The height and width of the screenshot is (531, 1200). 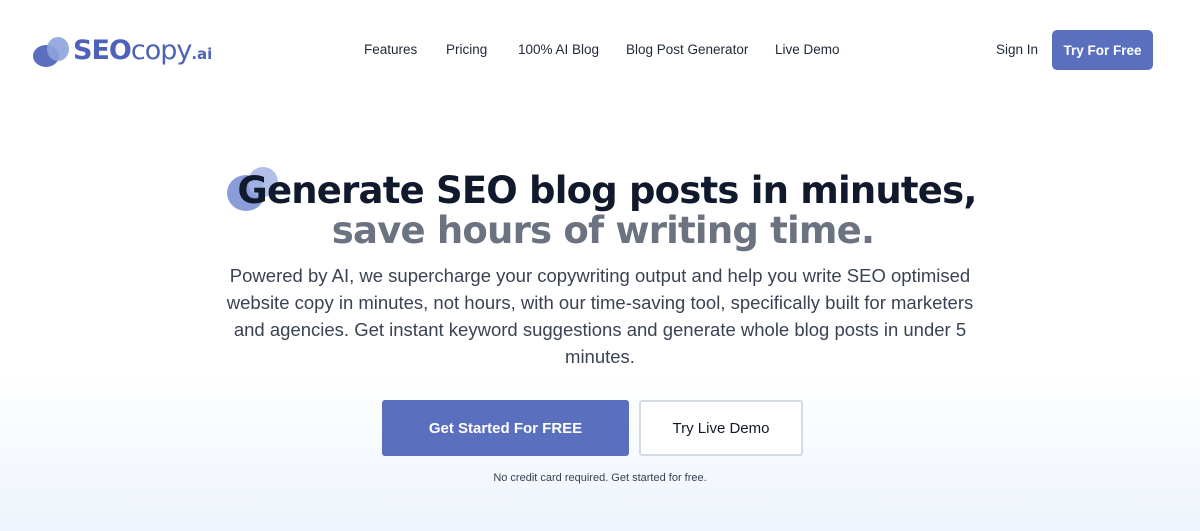 What do you see at coordinates (53, 53) in the screenshot?
I see `logo-blob-icon` at bounding box center [53, 53].